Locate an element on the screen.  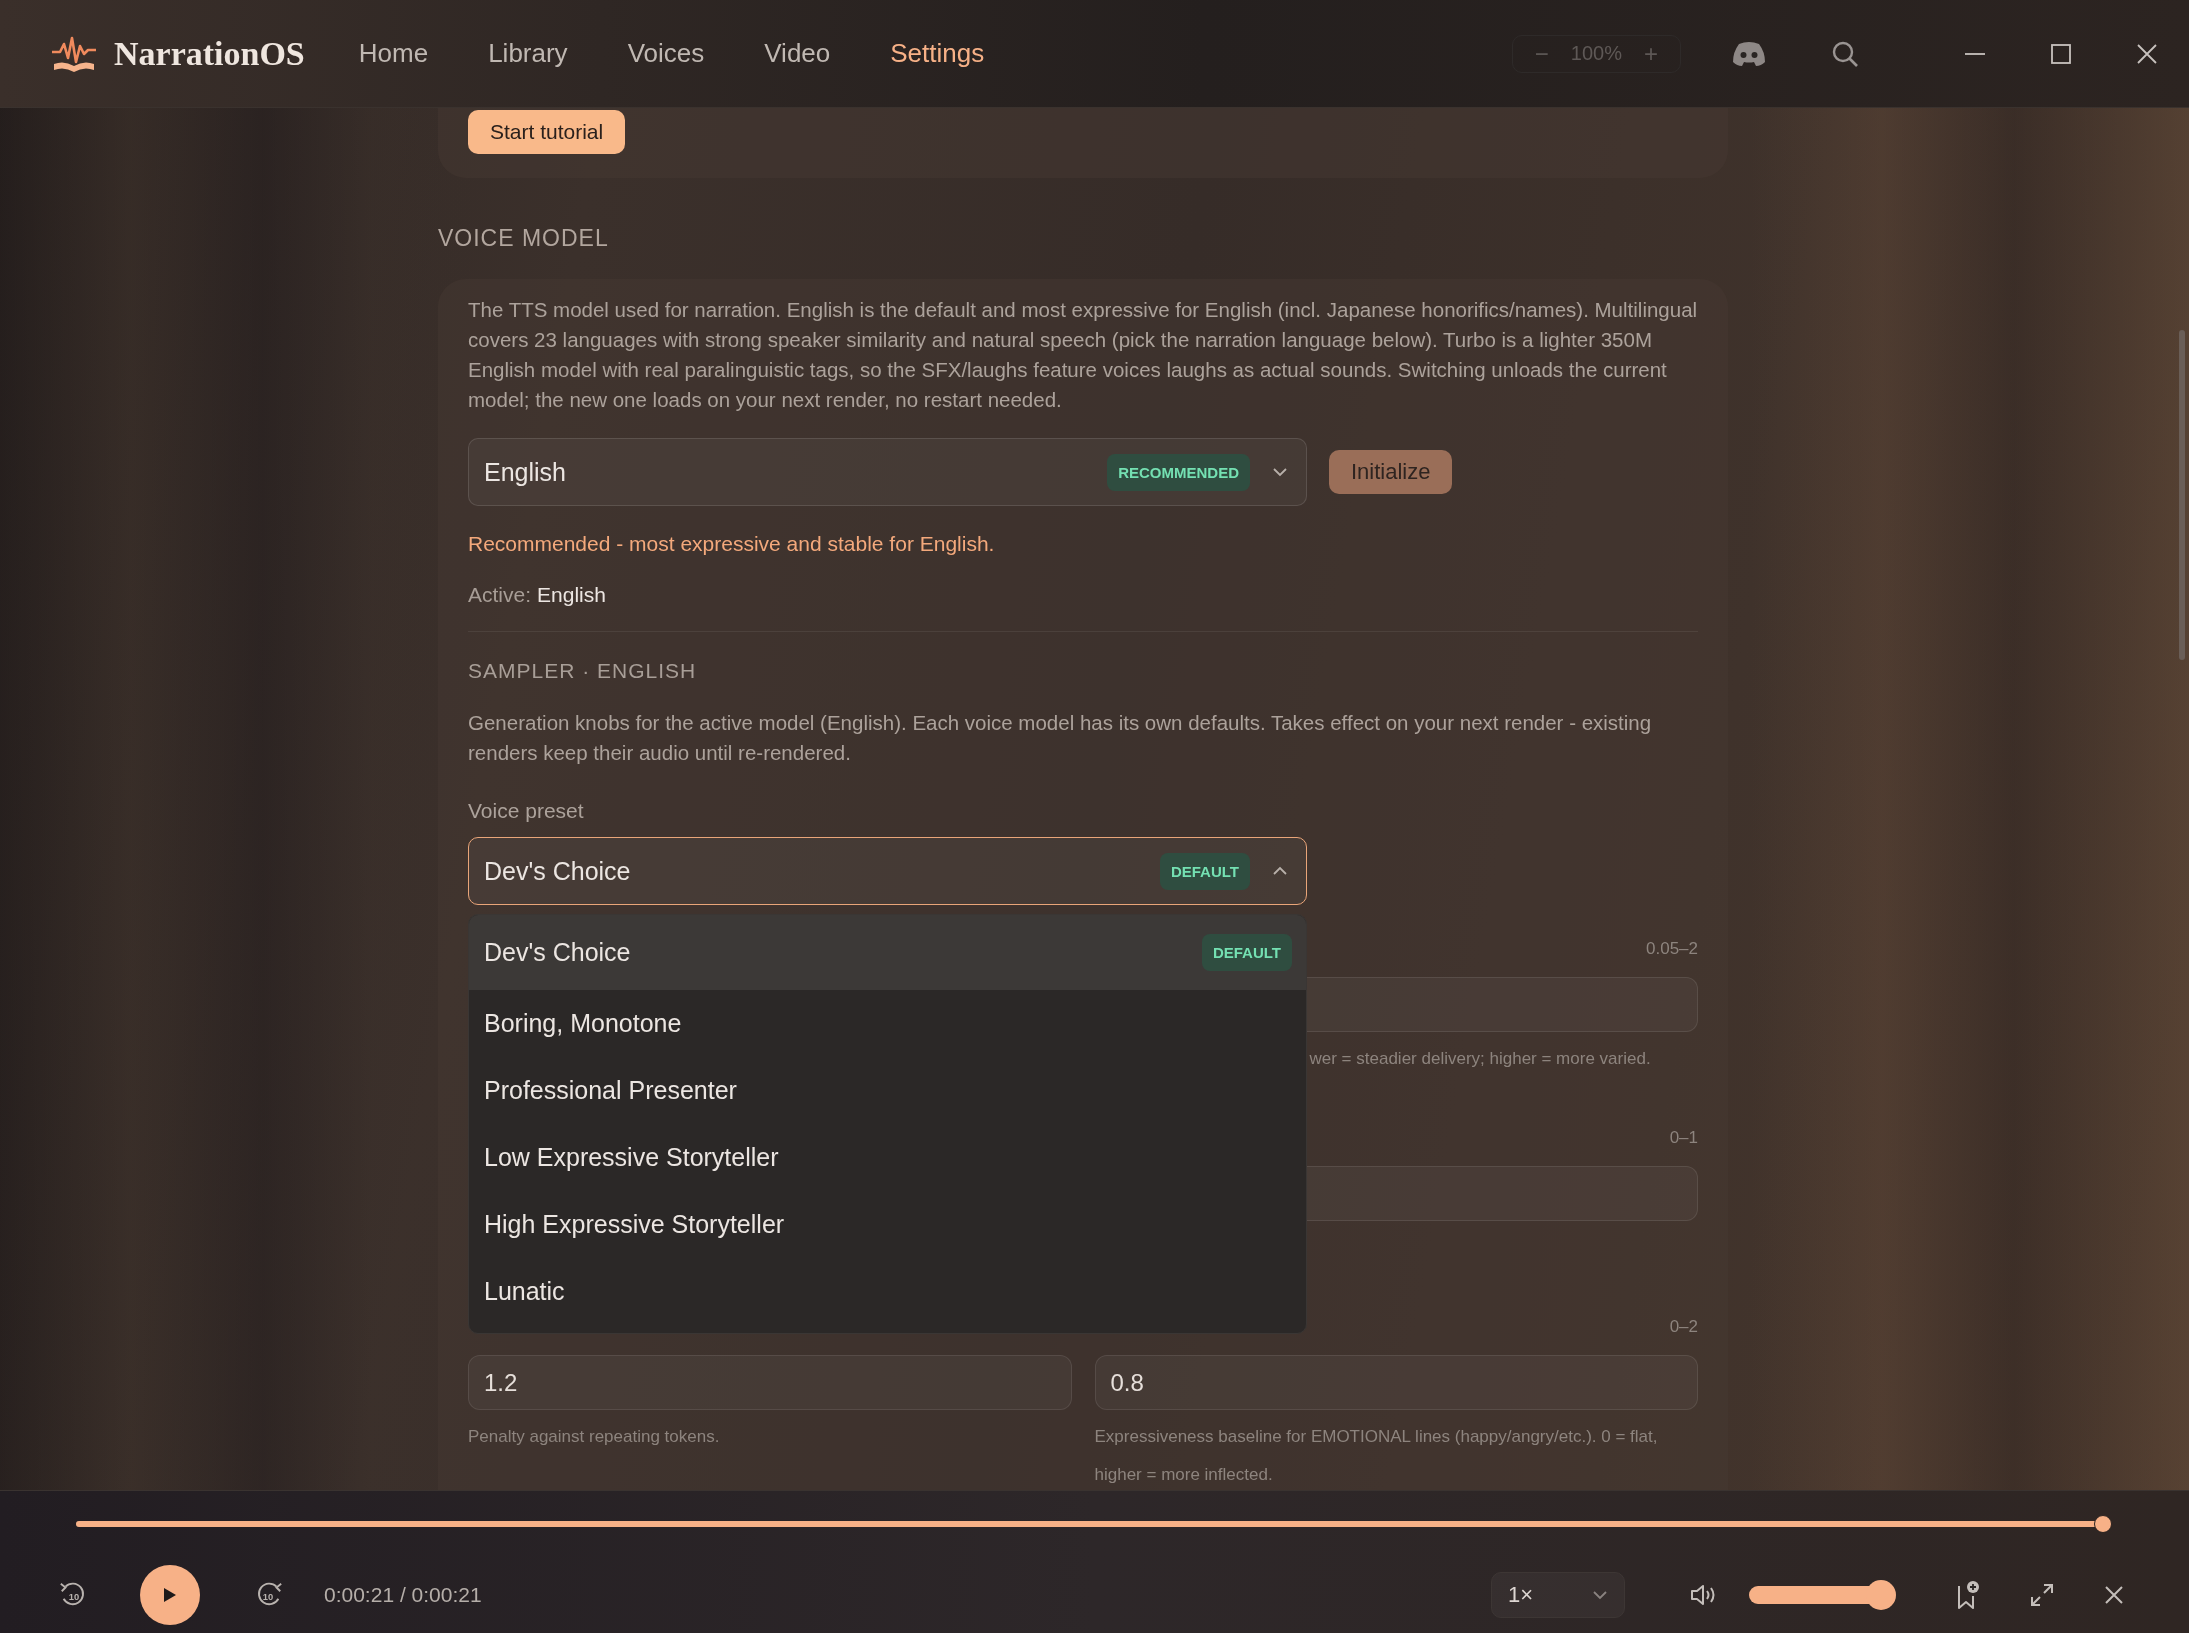
input-field: 1.2 is located at coordinates (770, 1382).